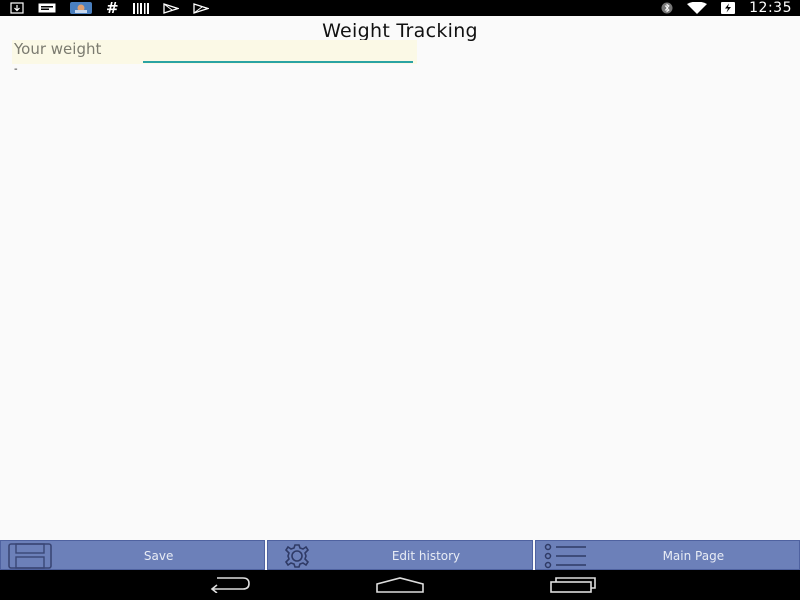  I want to click on navigation-bar, so click(400, 585).